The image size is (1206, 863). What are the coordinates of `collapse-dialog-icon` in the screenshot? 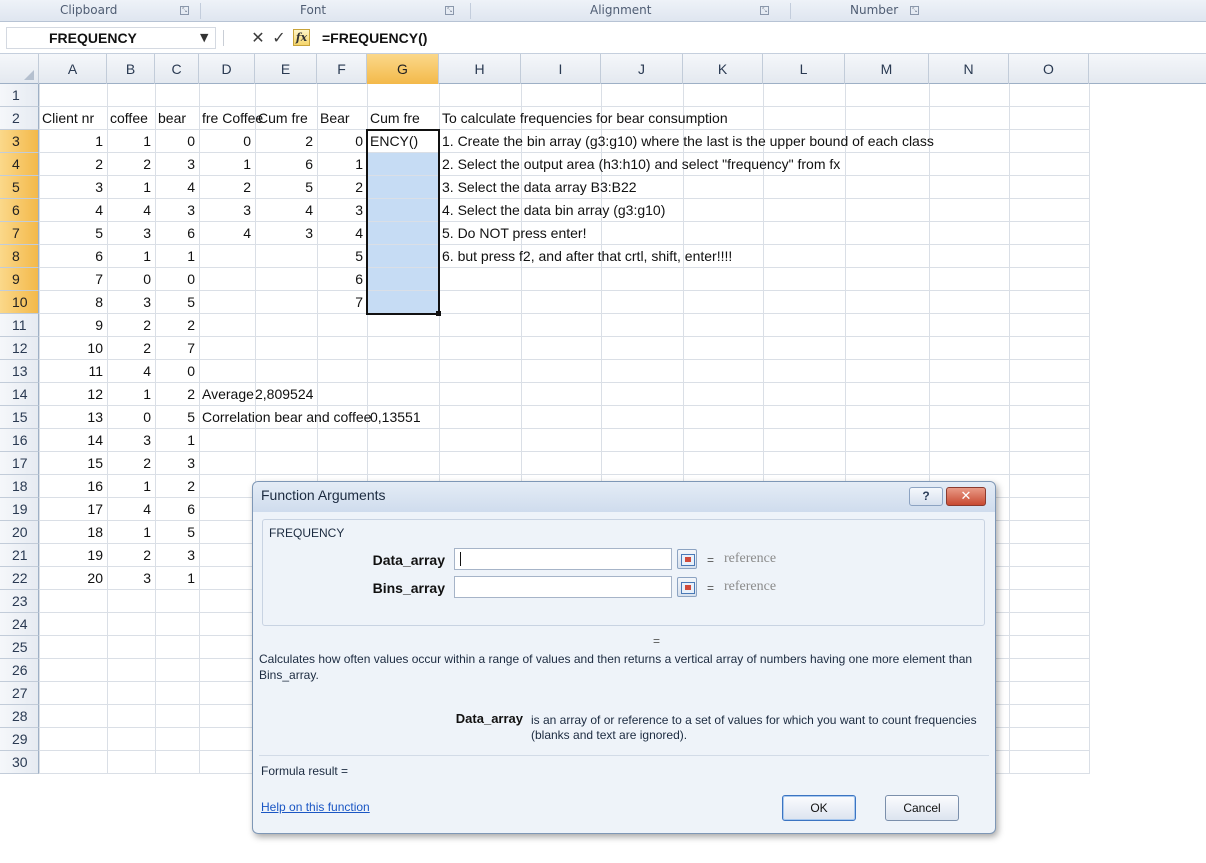 It's located at (687, 559).